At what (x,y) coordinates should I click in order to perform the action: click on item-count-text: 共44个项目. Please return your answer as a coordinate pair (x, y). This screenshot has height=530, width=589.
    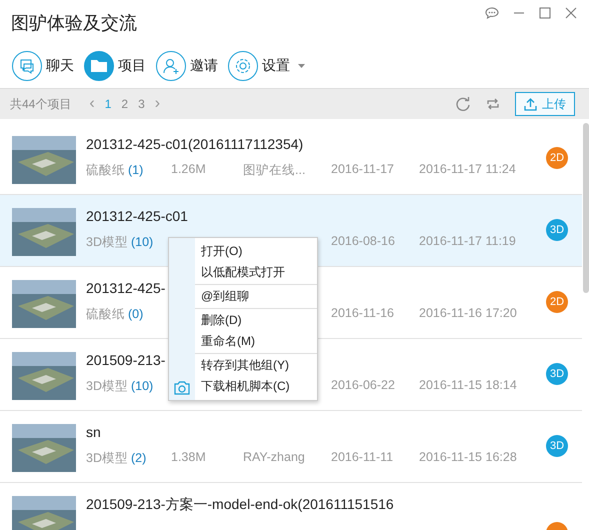
    Looking at the image, I should click on (41, 104).